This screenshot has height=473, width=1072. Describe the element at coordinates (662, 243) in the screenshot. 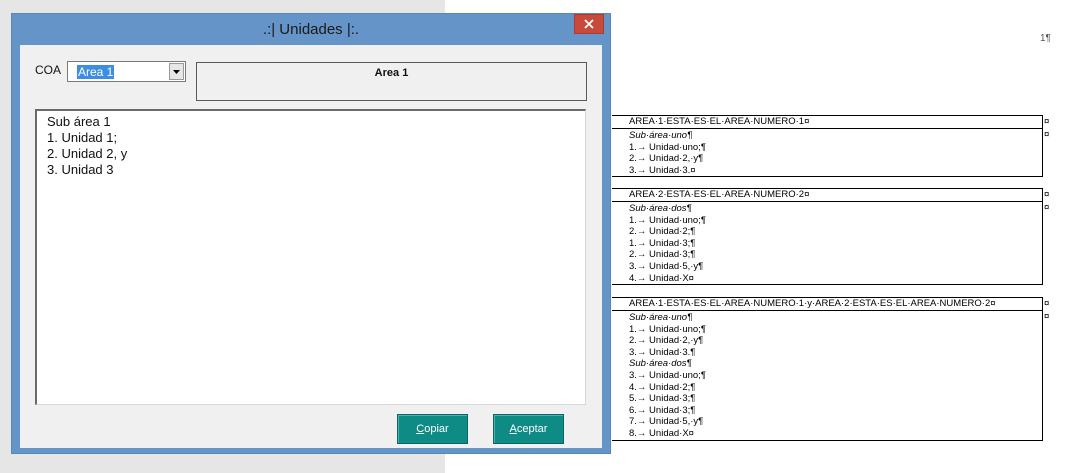

I see `table-line: 1.→ Unidad·3;¶` at that location.